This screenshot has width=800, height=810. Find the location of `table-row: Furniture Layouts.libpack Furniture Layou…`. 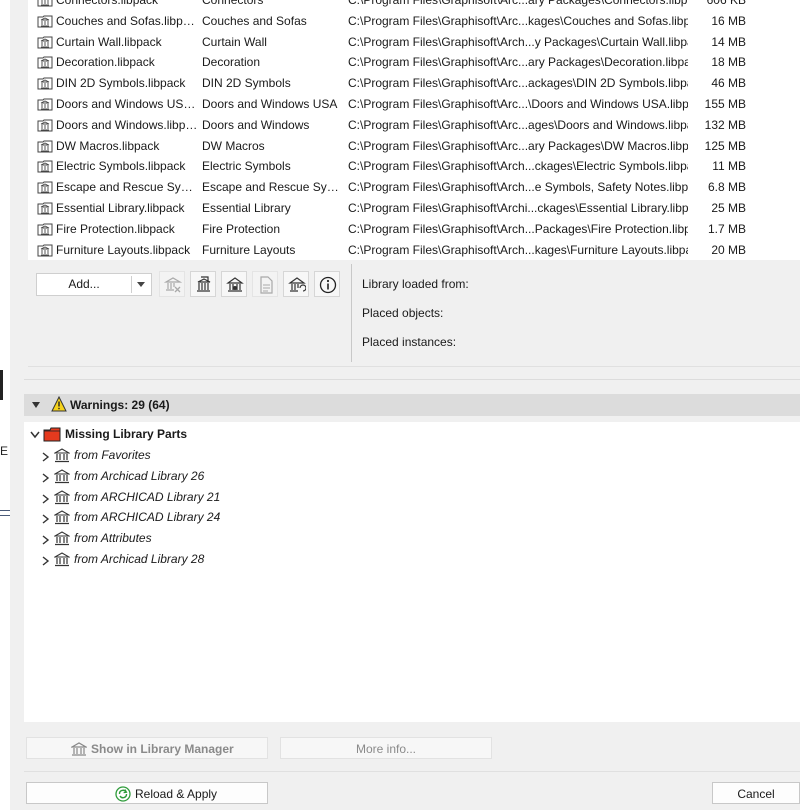

table-row: Furniture Layouts.libpack Furniture Layou… is located at coordinates (414, 250).